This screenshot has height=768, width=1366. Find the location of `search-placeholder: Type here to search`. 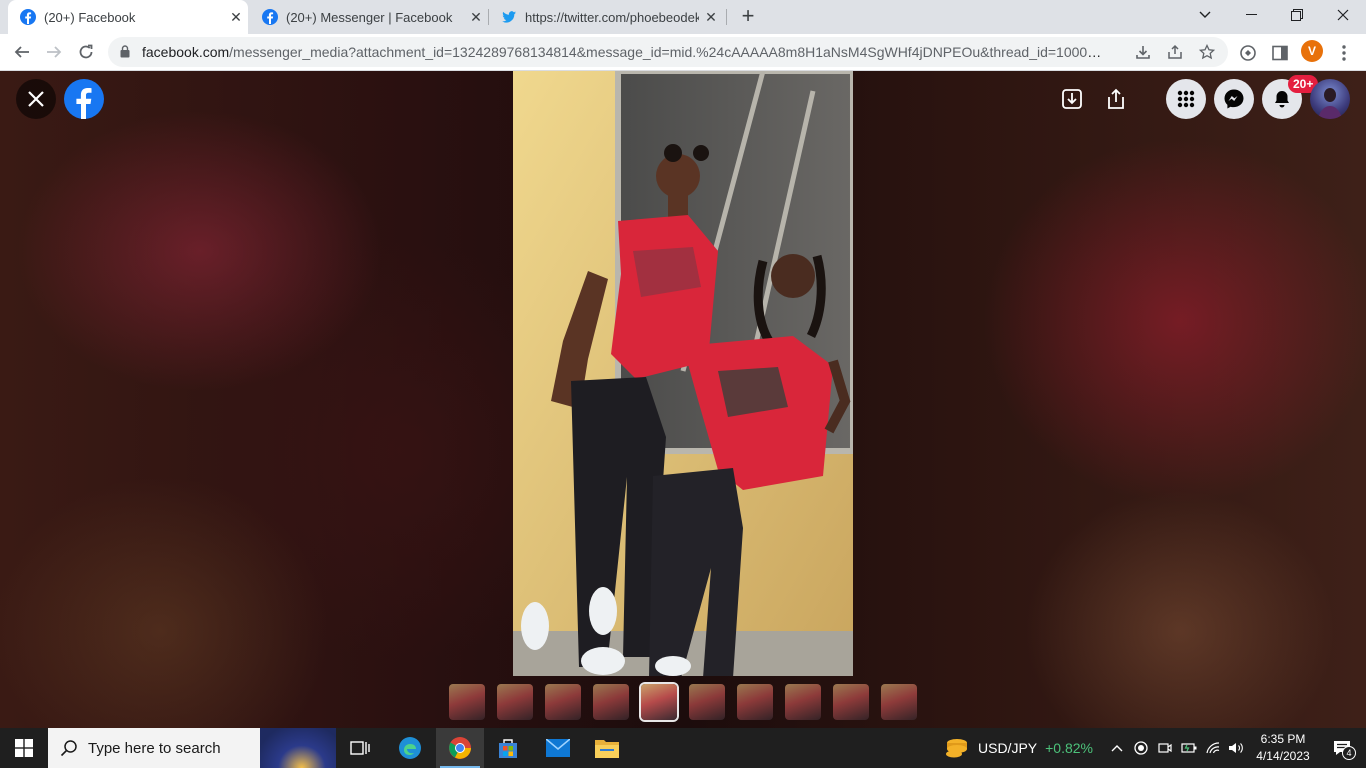

search-placeholder: Type here to search is located at coordinates (154, 748).